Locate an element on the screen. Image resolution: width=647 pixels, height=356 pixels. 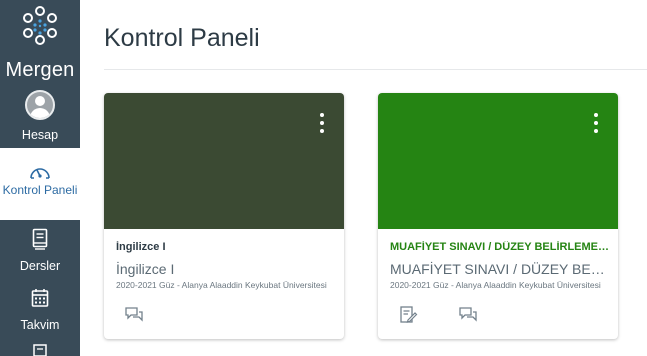
nav-item-hesap: Hesap is located at coordinates (40, 118).